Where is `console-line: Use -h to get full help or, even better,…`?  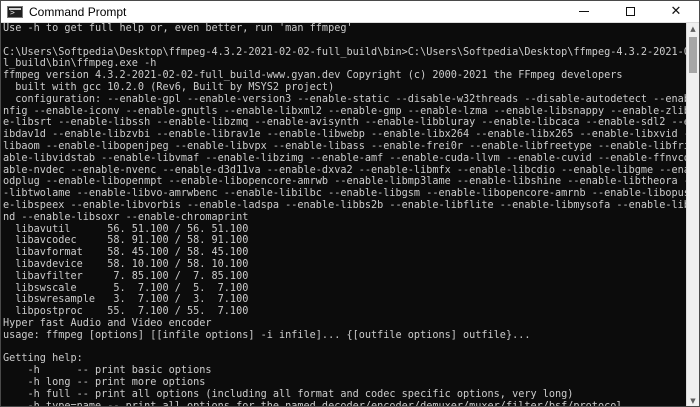 console-line: Use -h to get full help or, even better,… is located at coordinates (178, 28).